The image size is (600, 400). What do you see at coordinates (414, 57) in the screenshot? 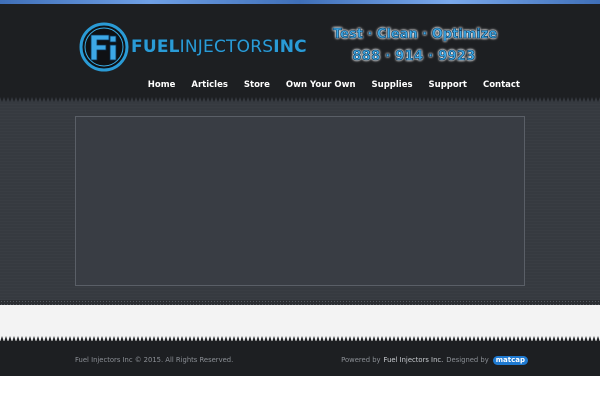
I see `promo-phone-number: 888 · 914 · 9923` at bounding box center [414, 57].